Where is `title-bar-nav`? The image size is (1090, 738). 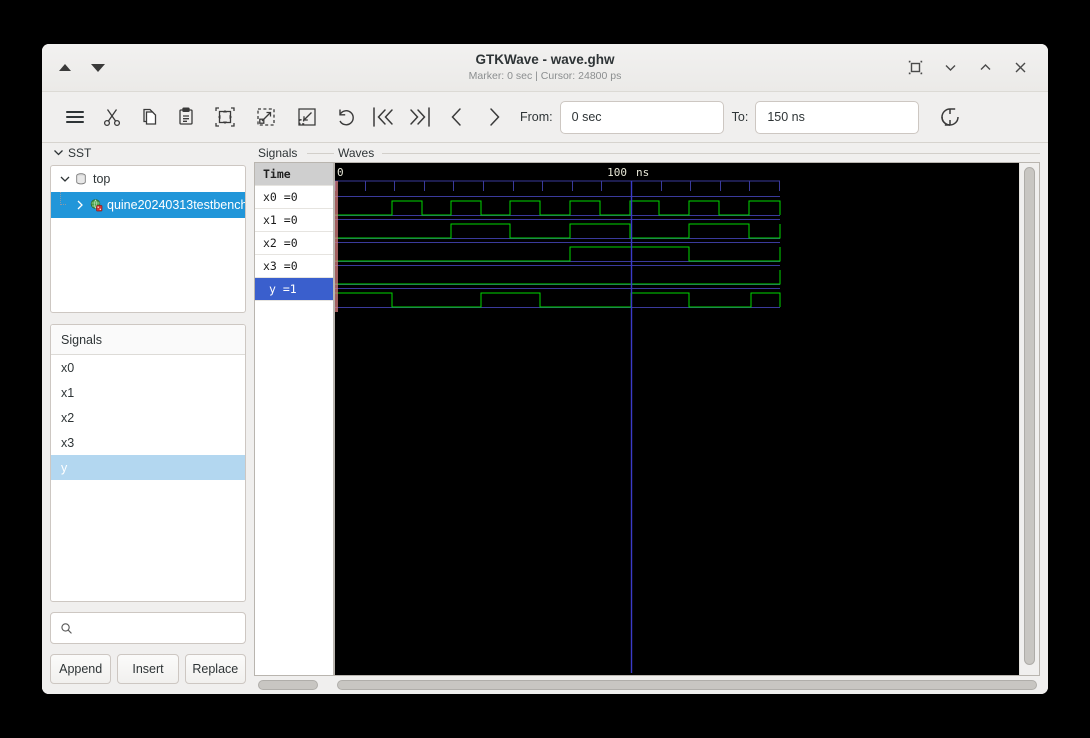 title-bar-nav is located at coordinates (73, 67).